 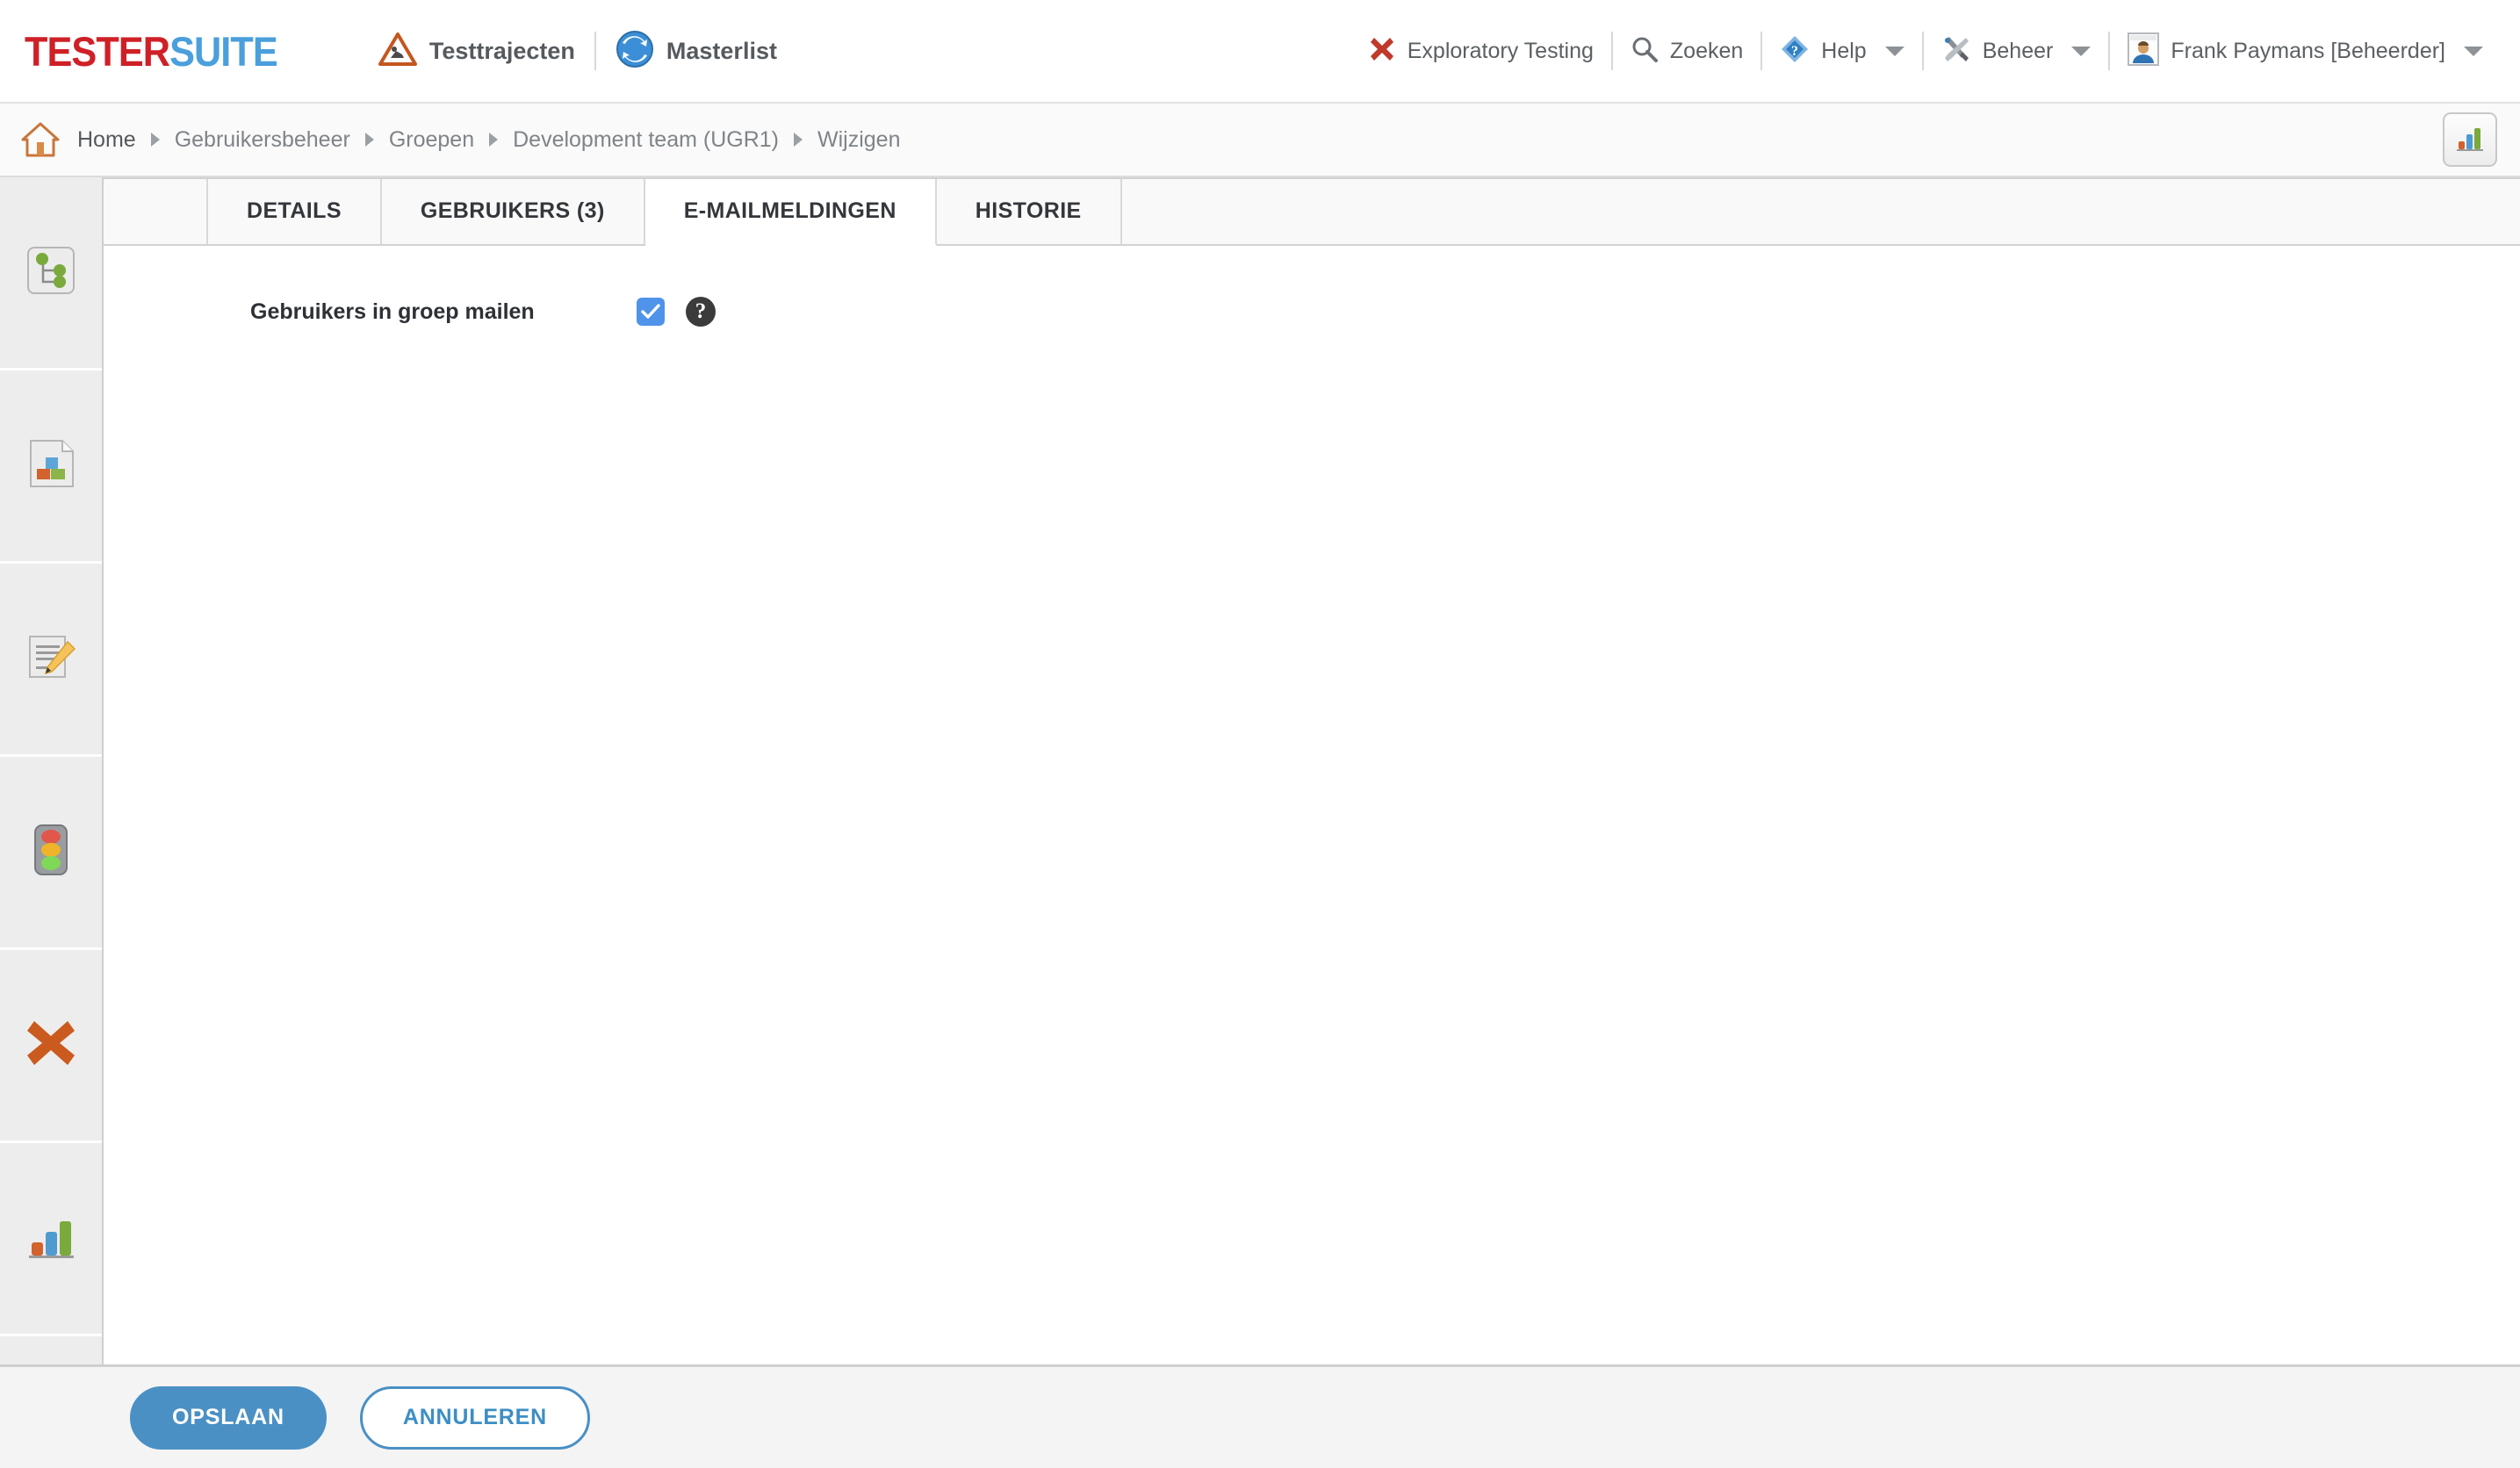 I want to click on tab-label-details: DETAILS, so click(x=294, y=210).